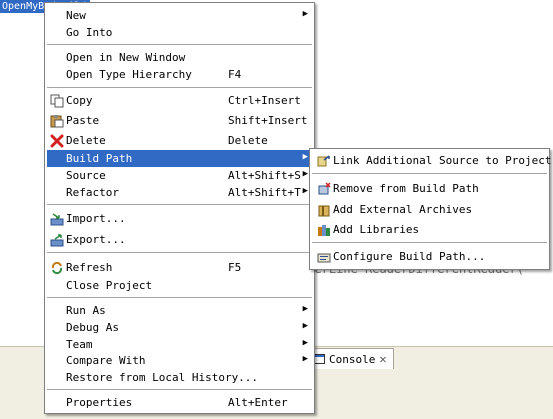 Image resolution: width=553 pixels, height=419 pixels. What do you see at coordinates (179, 344) in the screenshot?
I see `menu-item-team: Team ▶` at bounding box center [179, 344].